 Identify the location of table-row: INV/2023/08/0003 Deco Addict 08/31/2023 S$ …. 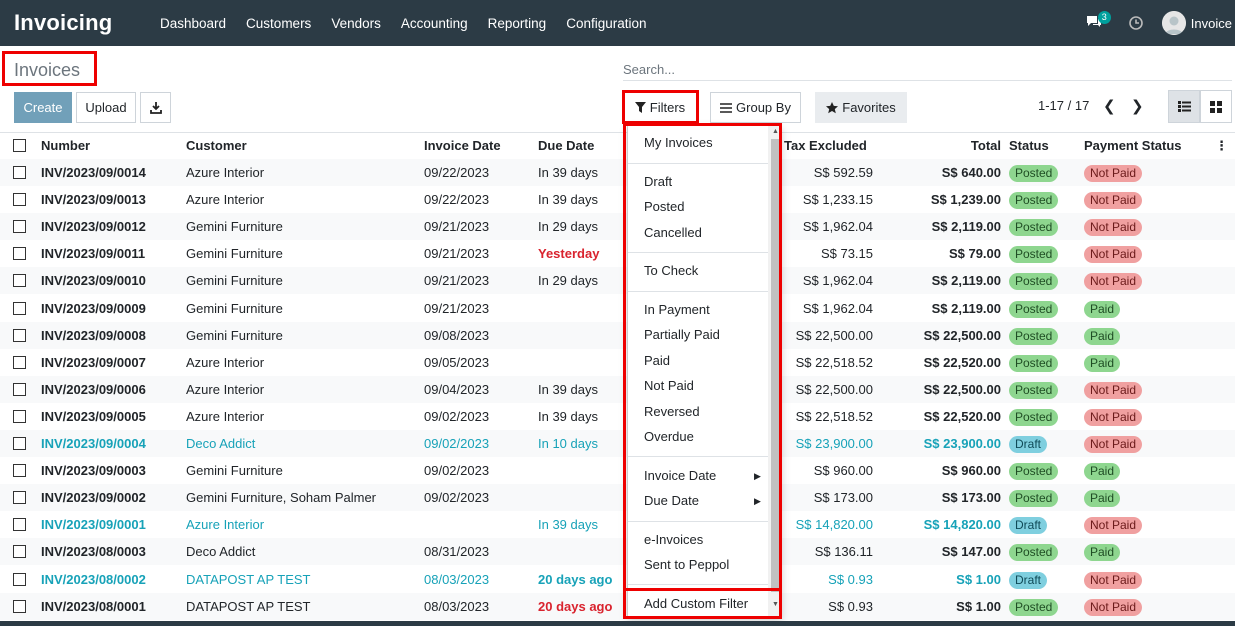
(617, 552).